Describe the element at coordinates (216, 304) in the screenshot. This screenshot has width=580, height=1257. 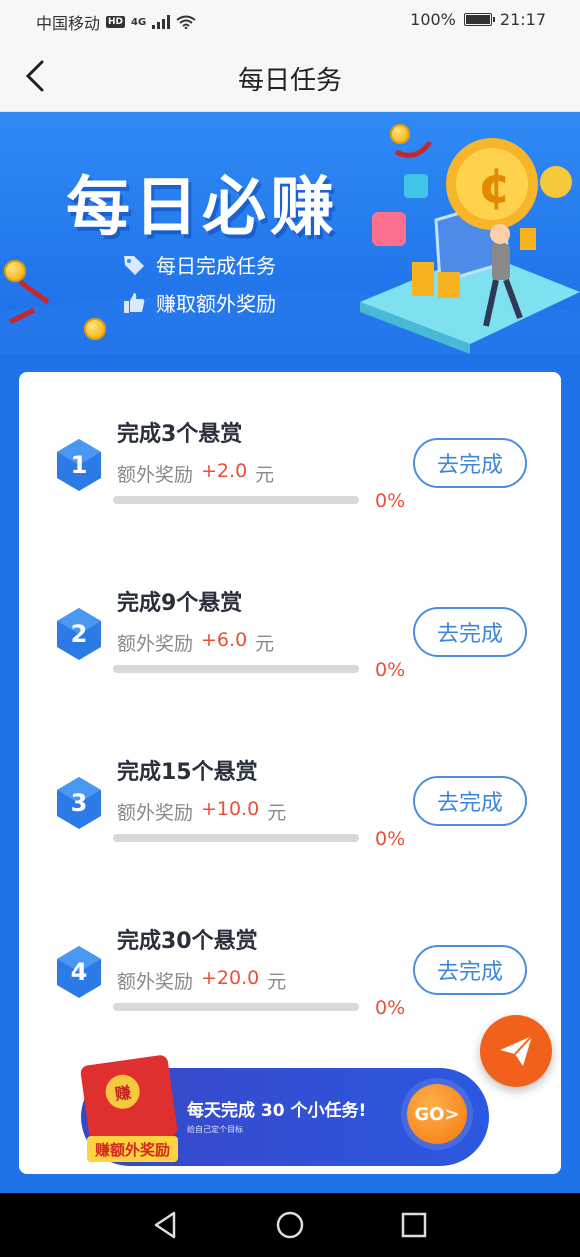
I see `banner-line2-text: 赚取额外奖励` at that location.